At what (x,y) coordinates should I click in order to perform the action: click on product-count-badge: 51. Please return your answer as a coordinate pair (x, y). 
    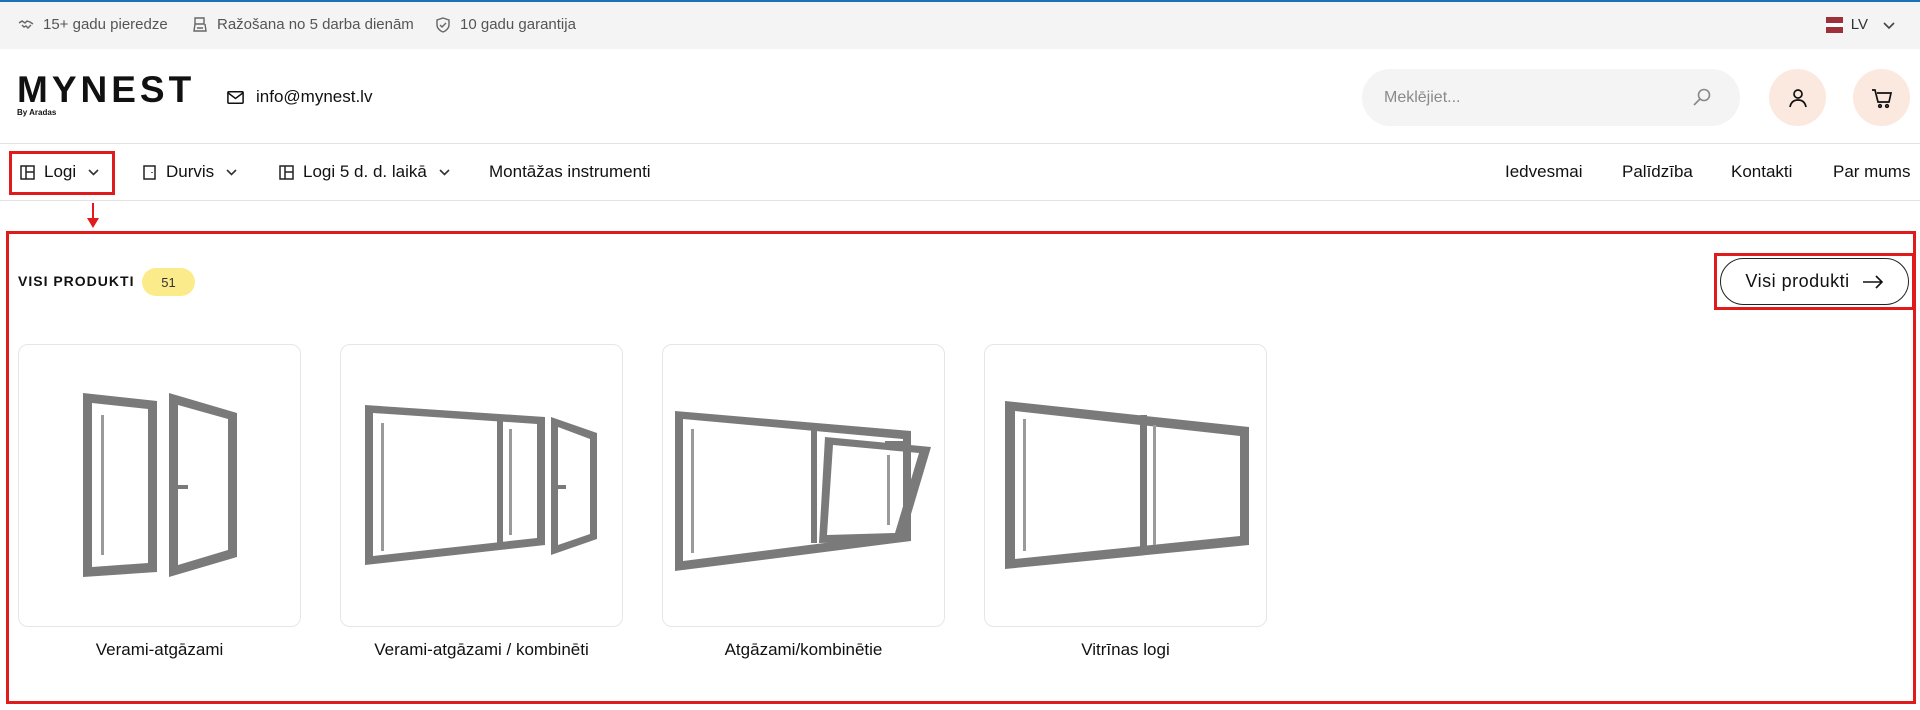
    Looking at the image, I should click on (168, 282).